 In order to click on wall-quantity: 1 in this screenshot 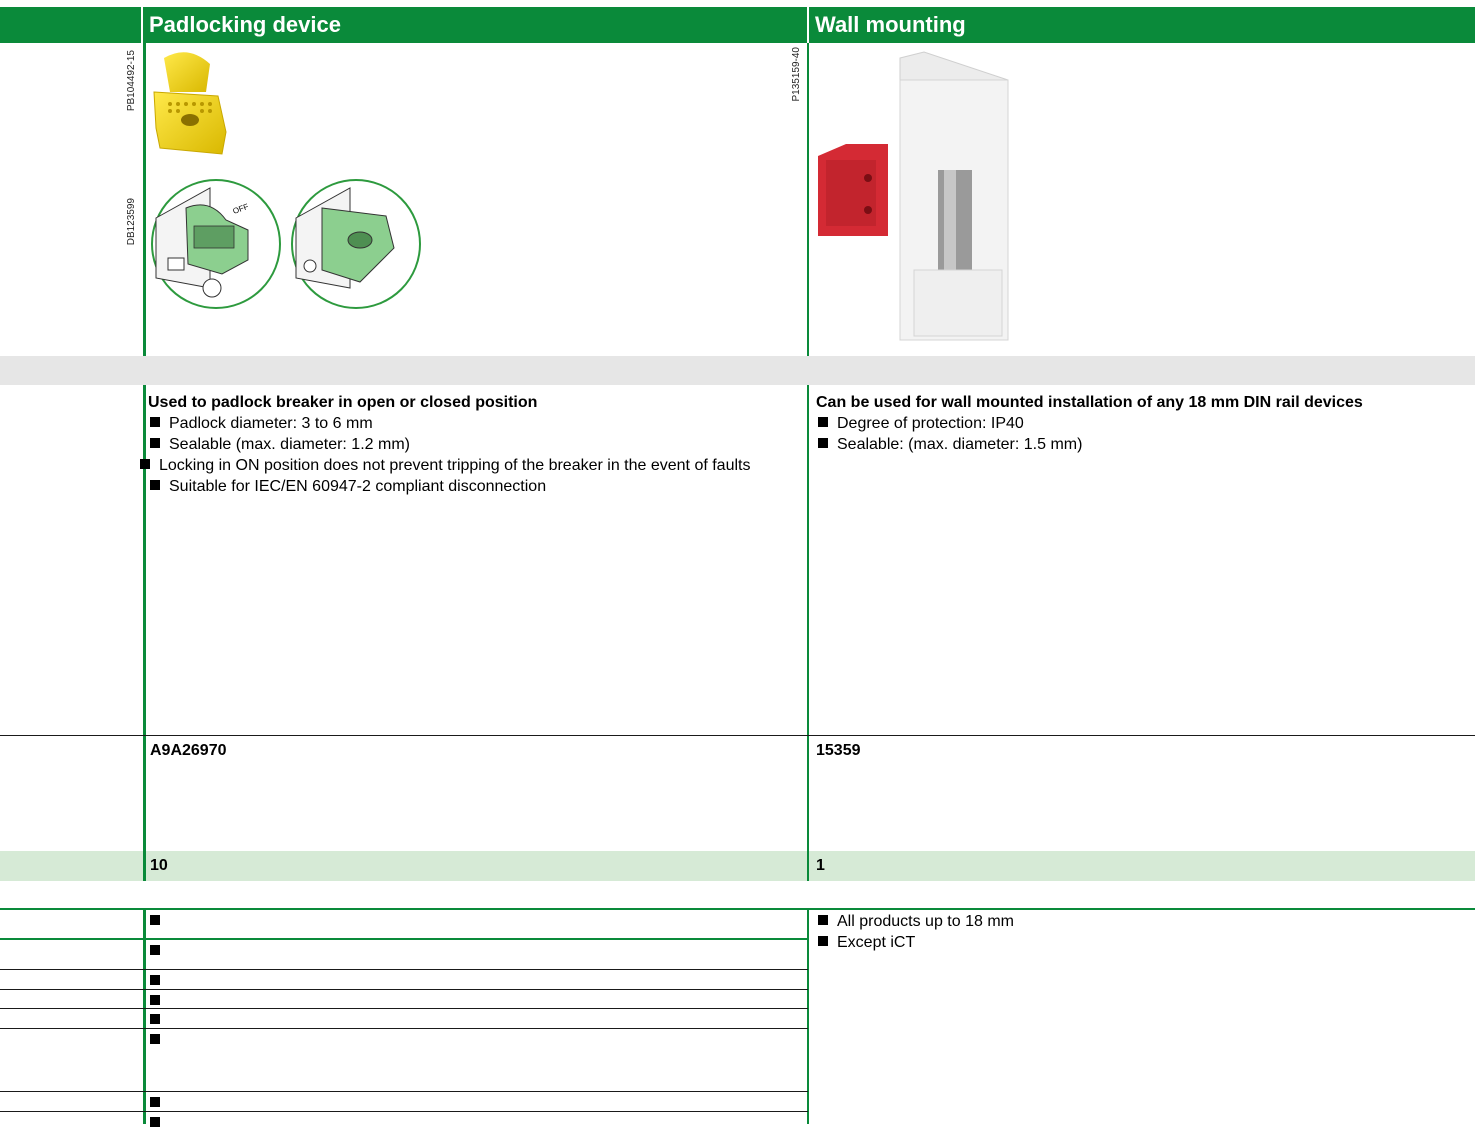, I will do `click(820, 865)`.